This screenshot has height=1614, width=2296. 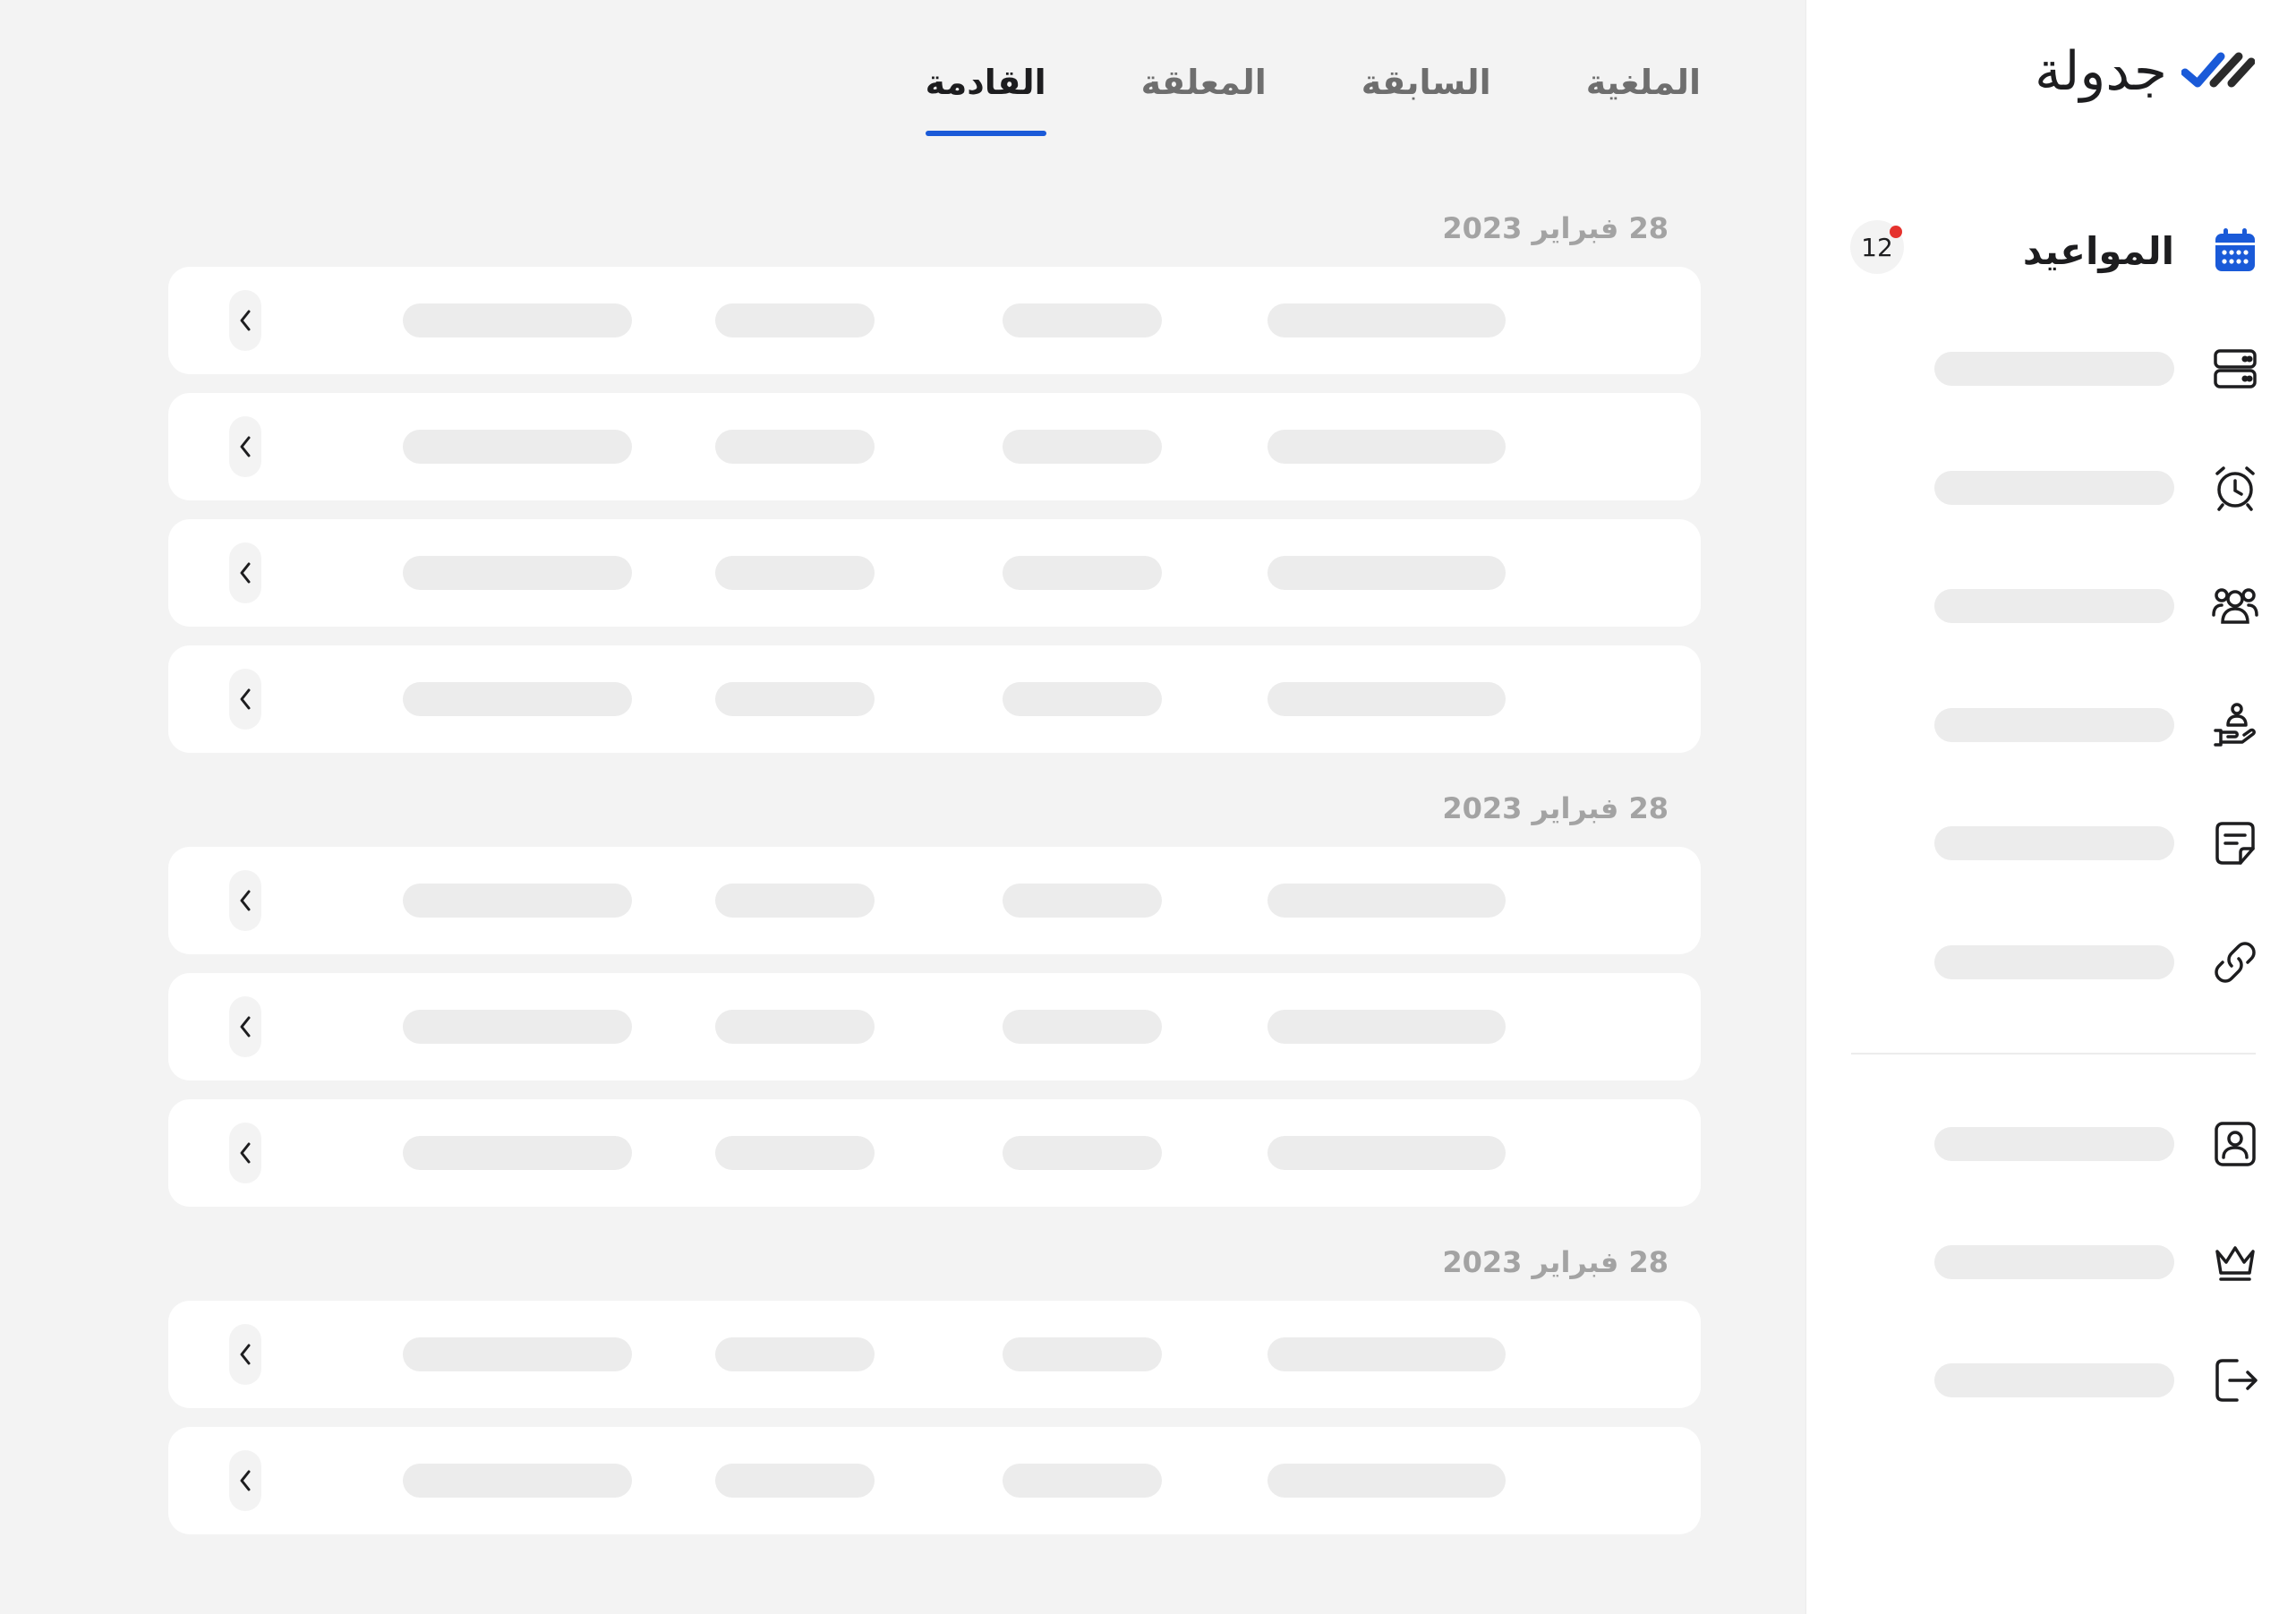 I want to click on app-logo: جدولة, so click(x=2145, y=71).